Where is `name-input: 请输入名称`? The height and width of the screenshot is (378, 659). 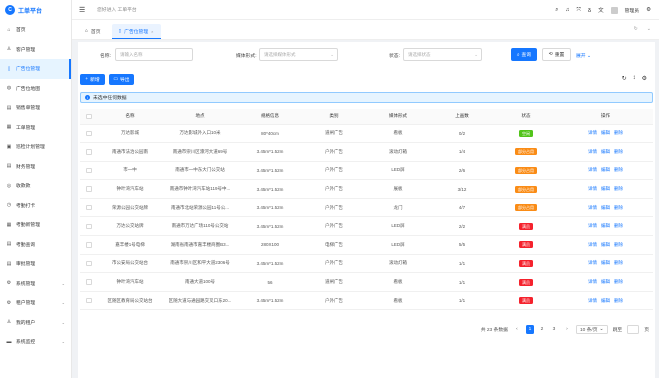
name-input: 请输入名称 is located at coordinates (154, 54).